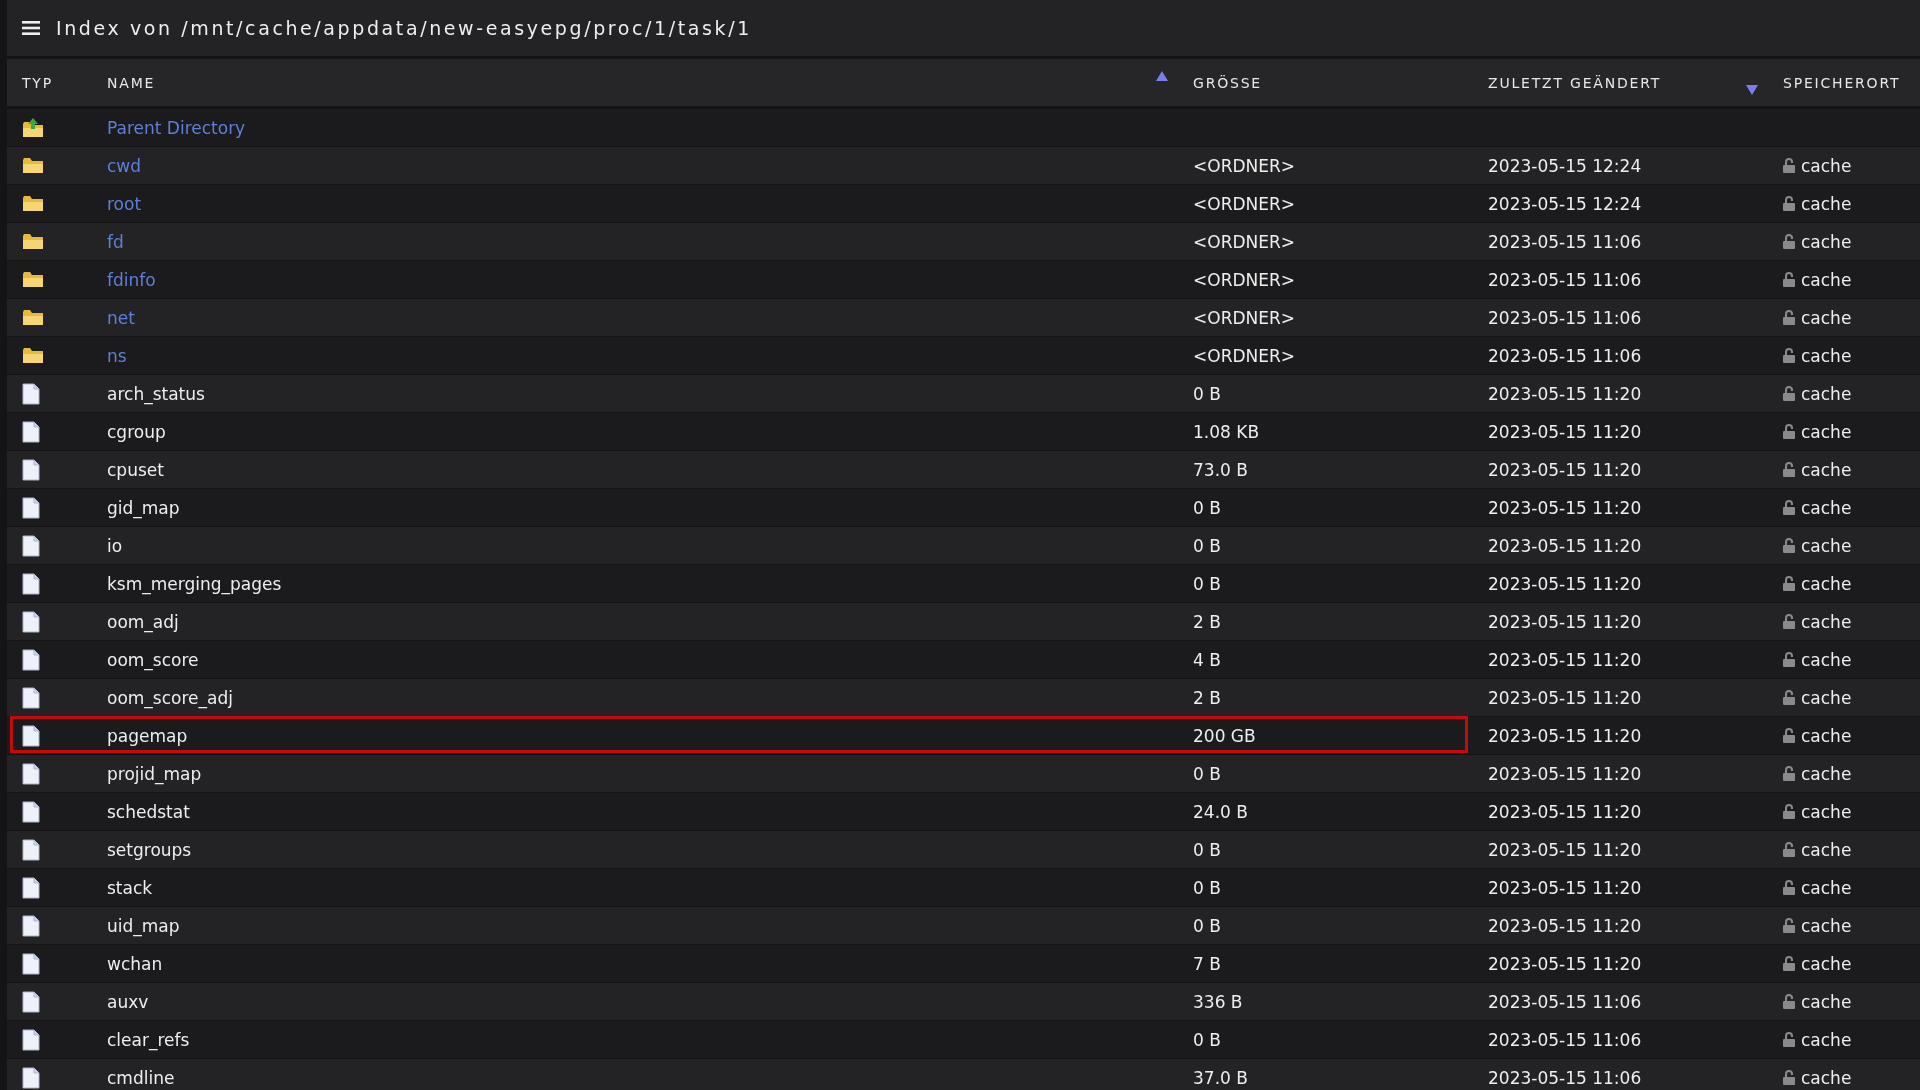 The image size is (1920, 1090). I want to click on table-row: uid_map 0 B 2023-05-15 11:20 cache, so click(963, 925).